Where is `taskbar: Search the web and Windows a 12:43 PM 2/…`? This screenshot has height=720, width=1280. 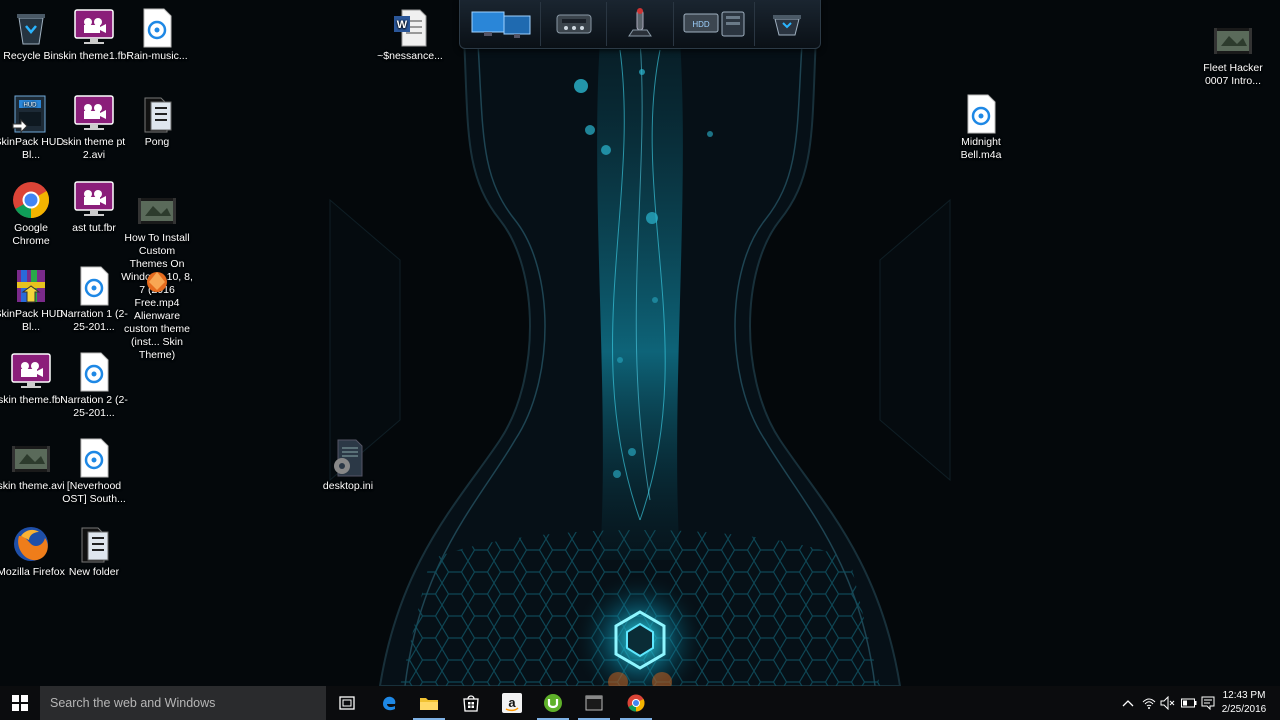 taskbar: Search the web and Windows a 12:43 PM 2/… is located at coordinates (640, 703).